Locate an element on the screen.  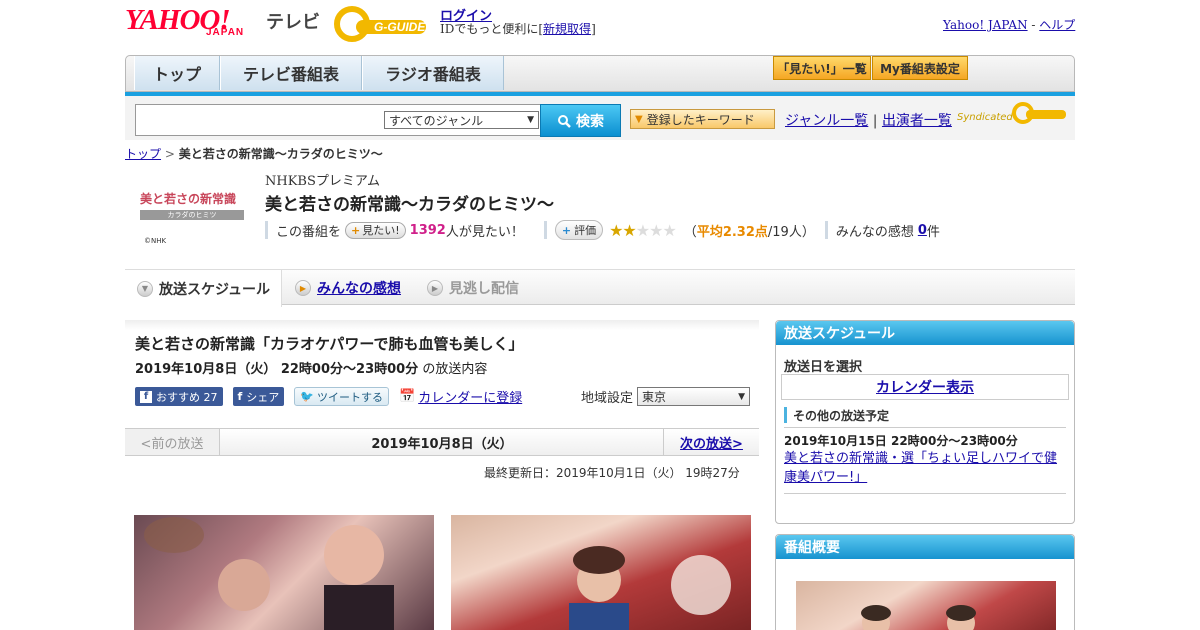
last-updated: 最終更新日：2019年10月1日（火） 19時27分 is located at coordinates (612, 473).